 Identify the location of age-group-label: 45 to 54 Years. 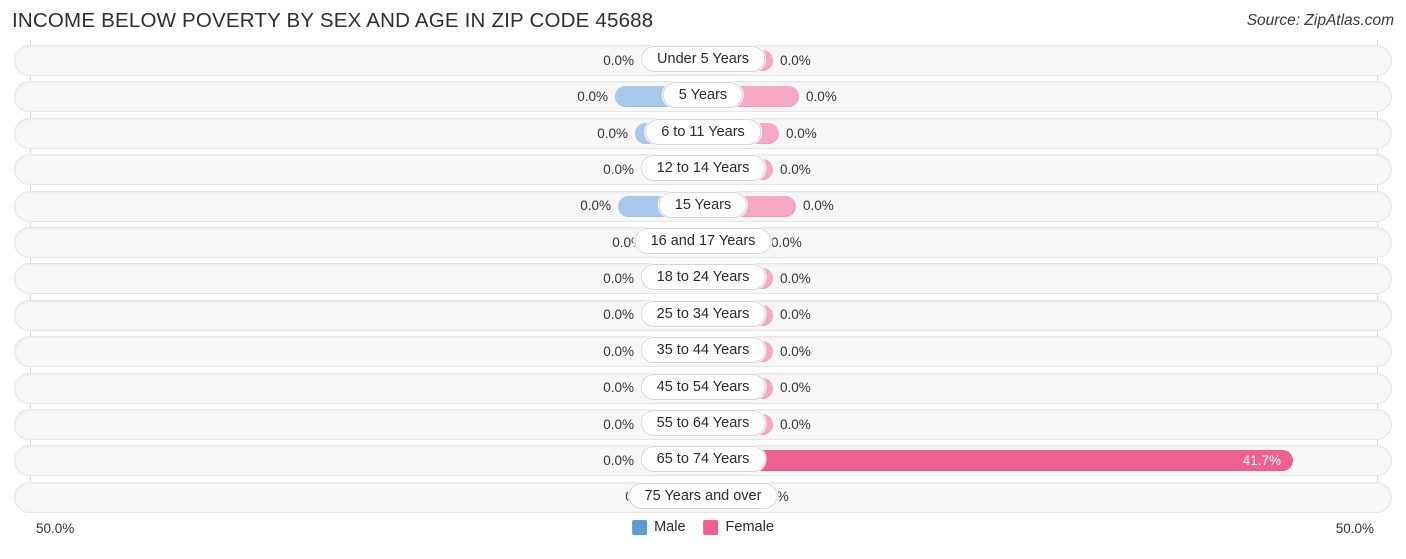
(703, 386).